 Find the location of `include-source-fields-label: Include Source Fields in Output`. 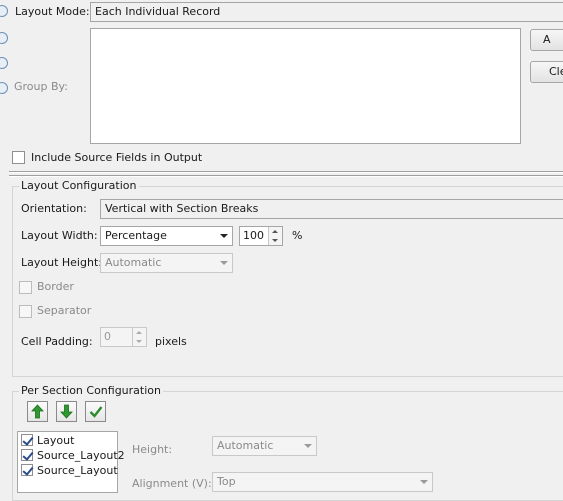

include-source-fields-label: Include Source Fields in Output is located at coordinates (117, 157).